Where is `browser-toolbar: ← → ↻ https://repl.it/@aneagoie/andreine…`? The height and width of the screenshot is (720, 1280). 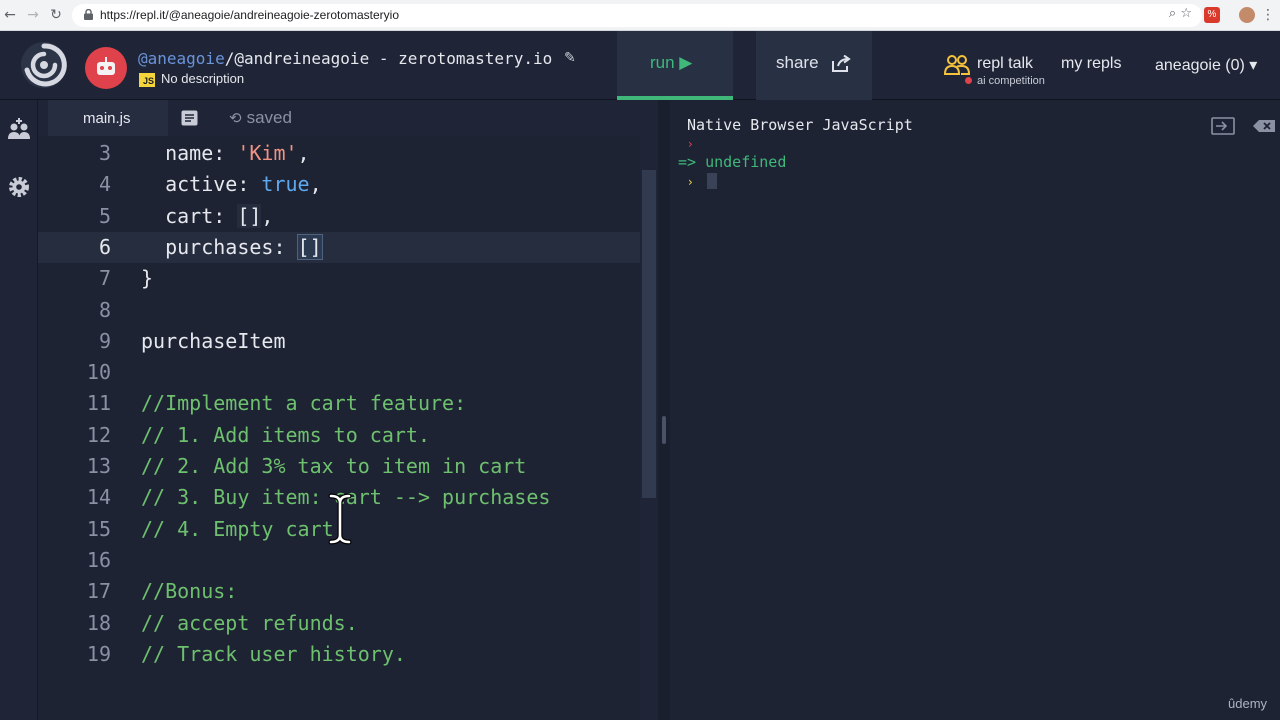 browser-toolbar: ← → ↻ https://repl.it/@aneagoie/andreine… is located at coordinates (640, 15).